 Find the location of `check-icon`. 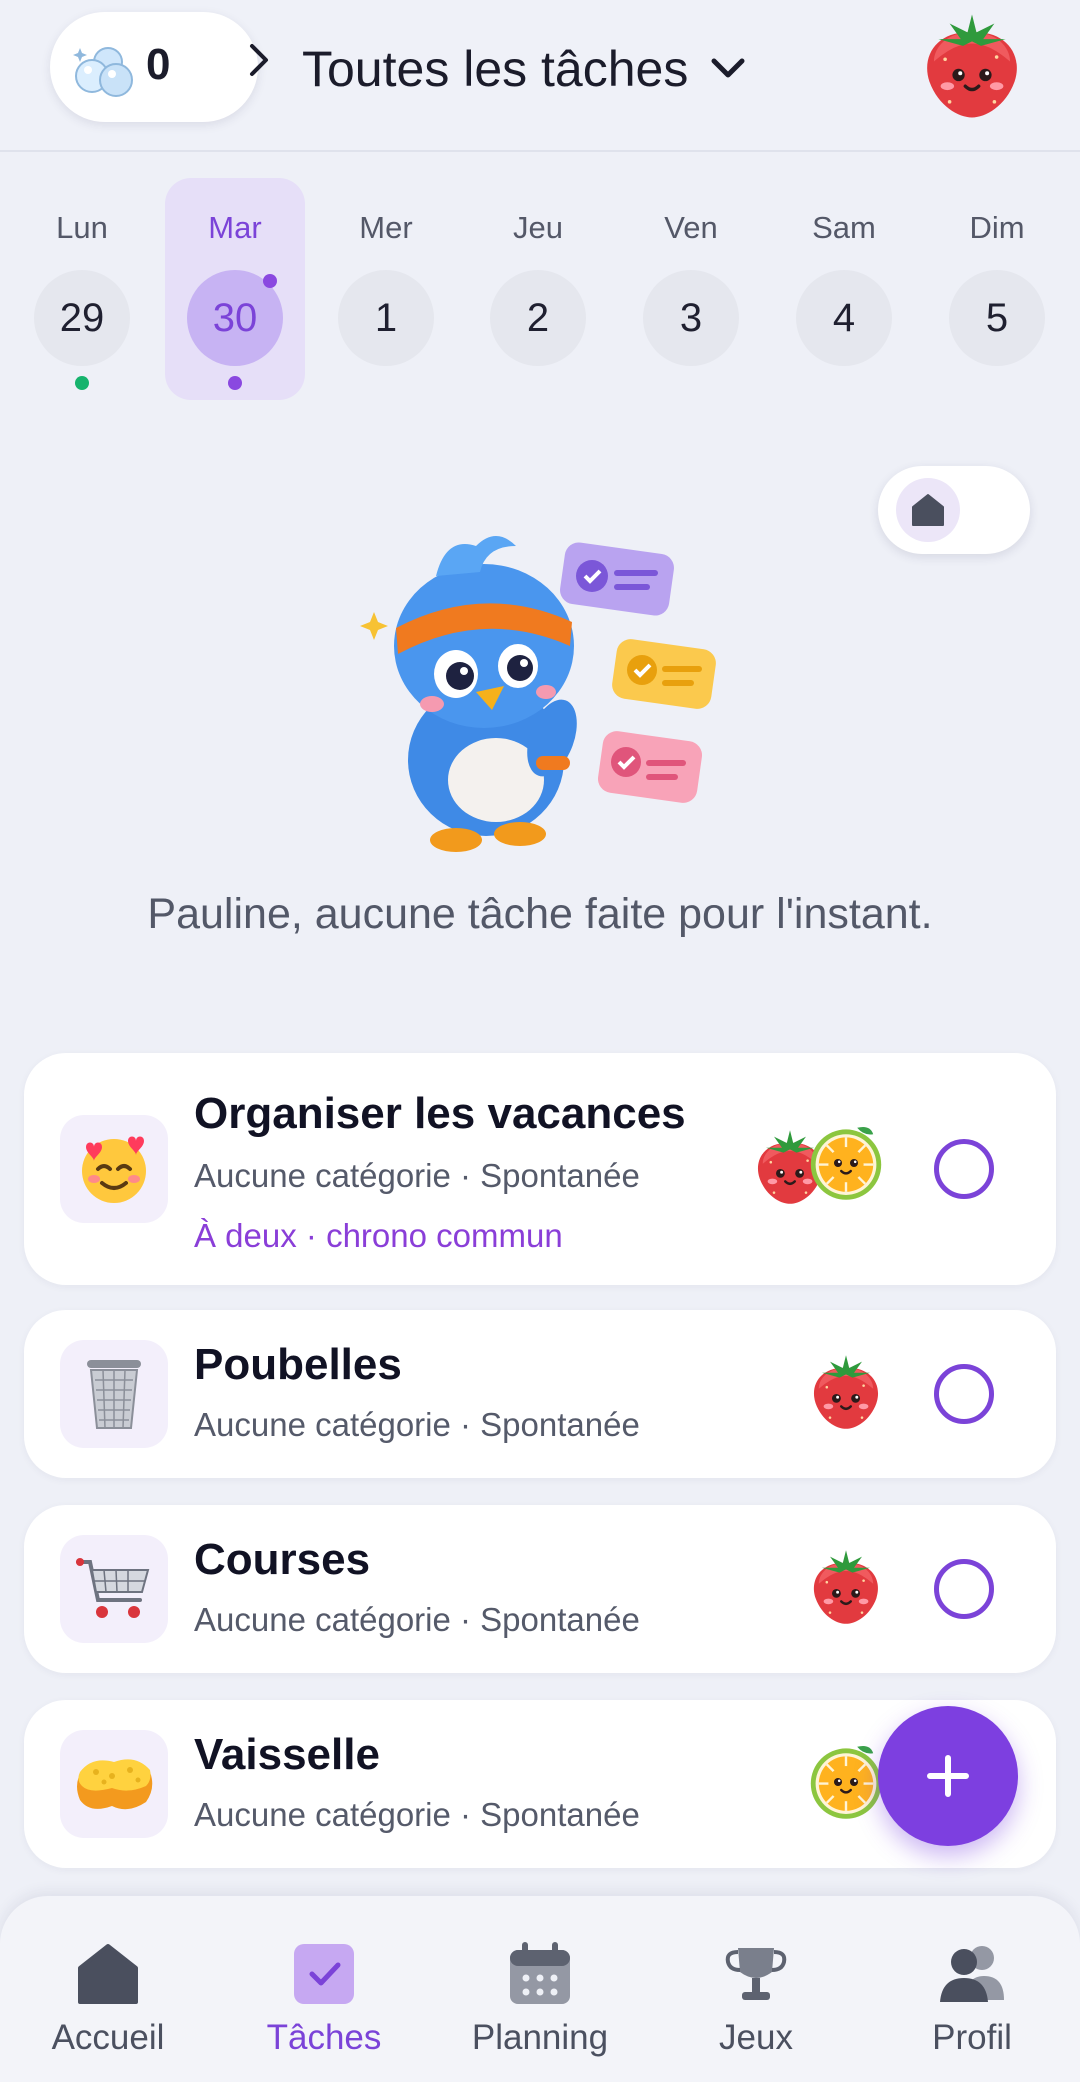

check-icon is located at coordinates (324, 1974).